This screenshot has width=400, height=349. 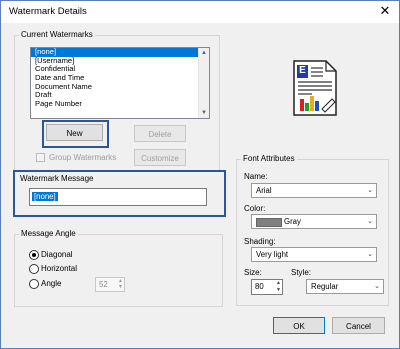 I want to click on title-bar: Watermark Details ✕, so click(x=200, y=12).